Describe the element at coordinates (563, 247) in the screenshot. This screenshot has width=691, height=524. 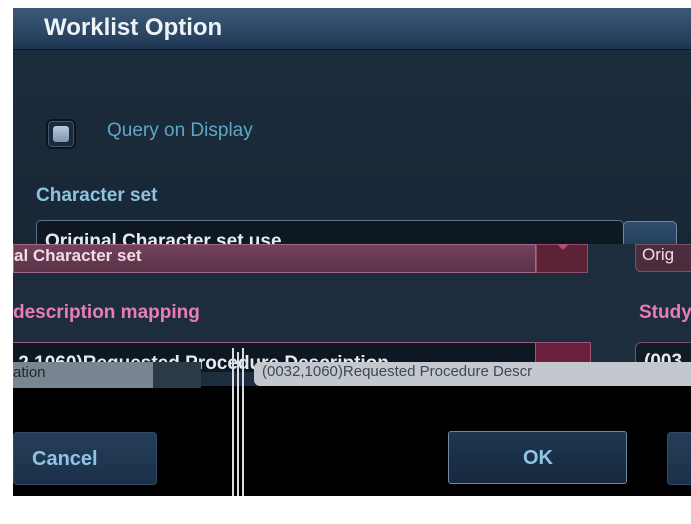
I see `chevron-down-icon` at that location.